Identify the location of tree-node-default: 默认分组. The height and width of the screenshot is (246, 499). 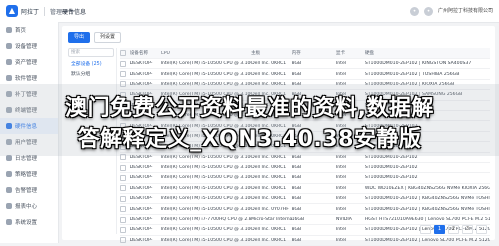
(92, 72).